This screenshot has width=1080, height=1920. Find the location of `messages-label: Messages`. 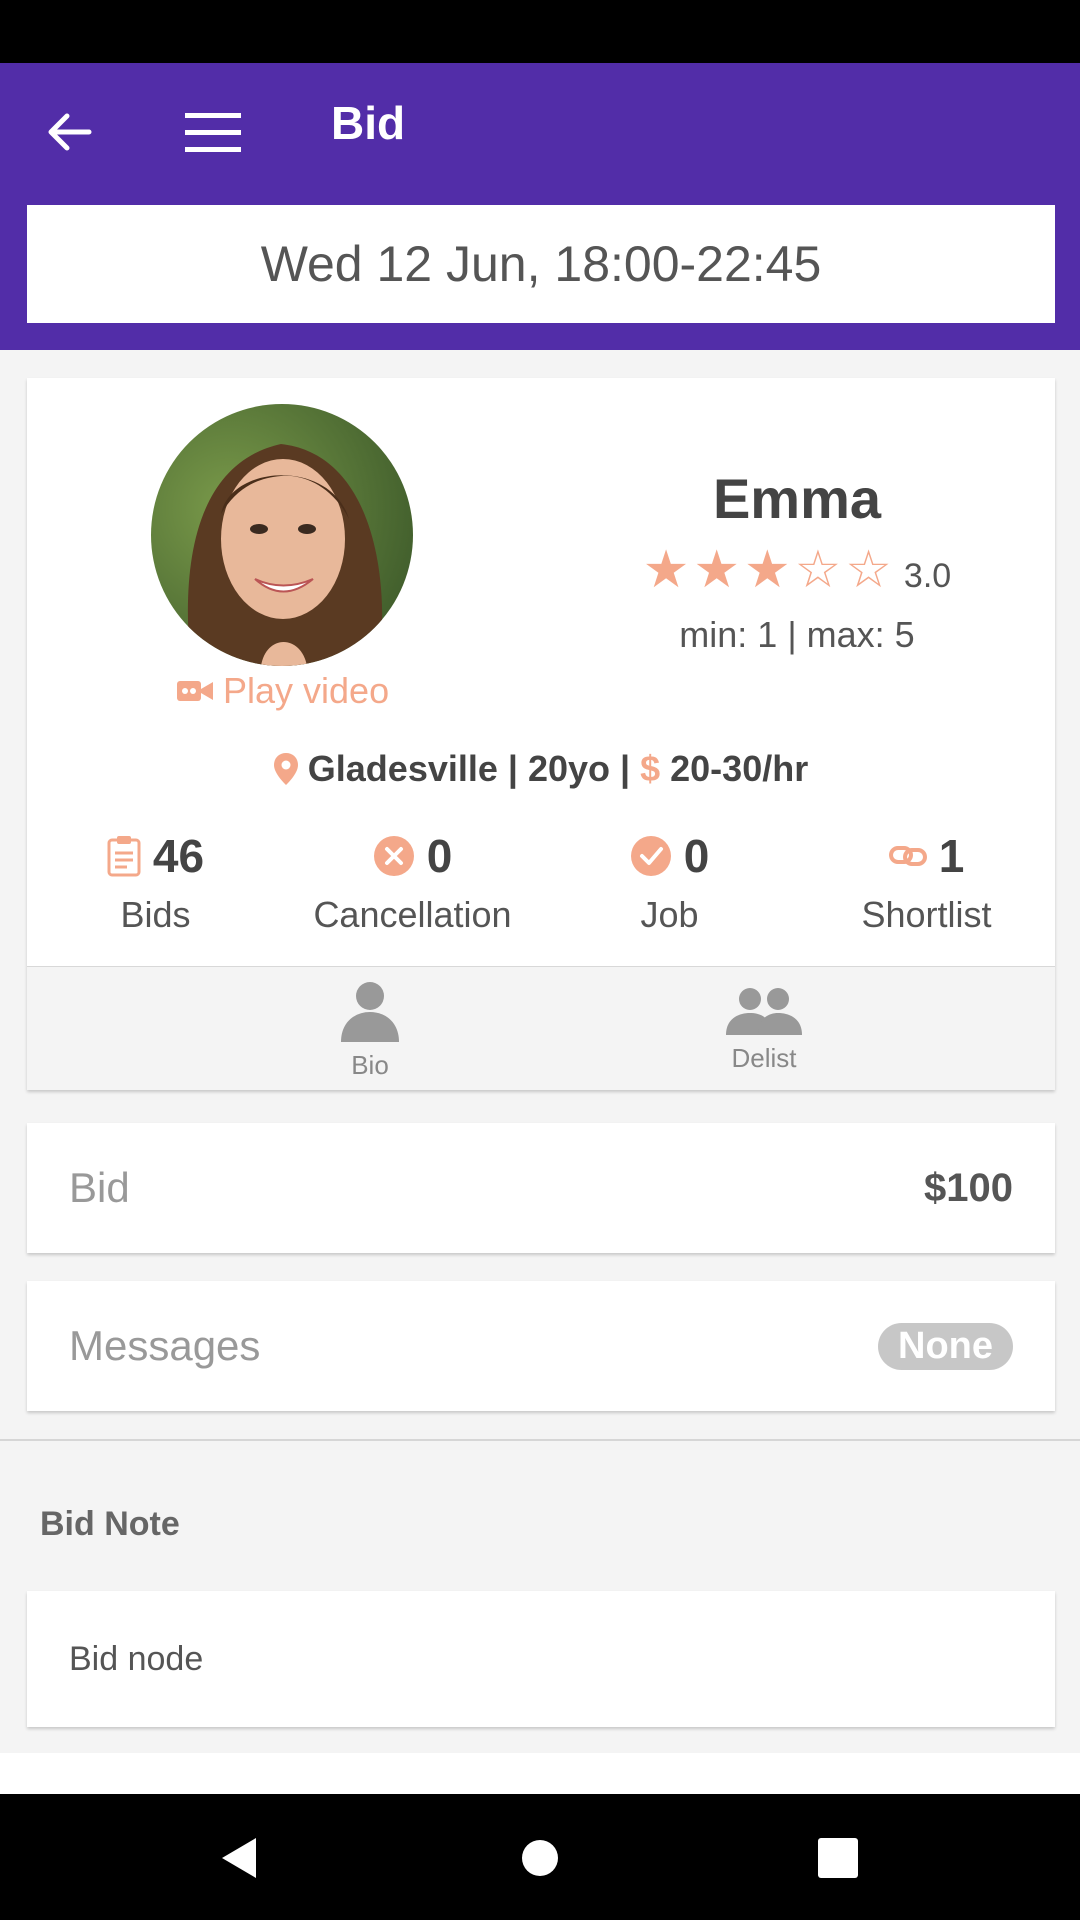

messages-label: Messages is located at coordinates (165, 1345).